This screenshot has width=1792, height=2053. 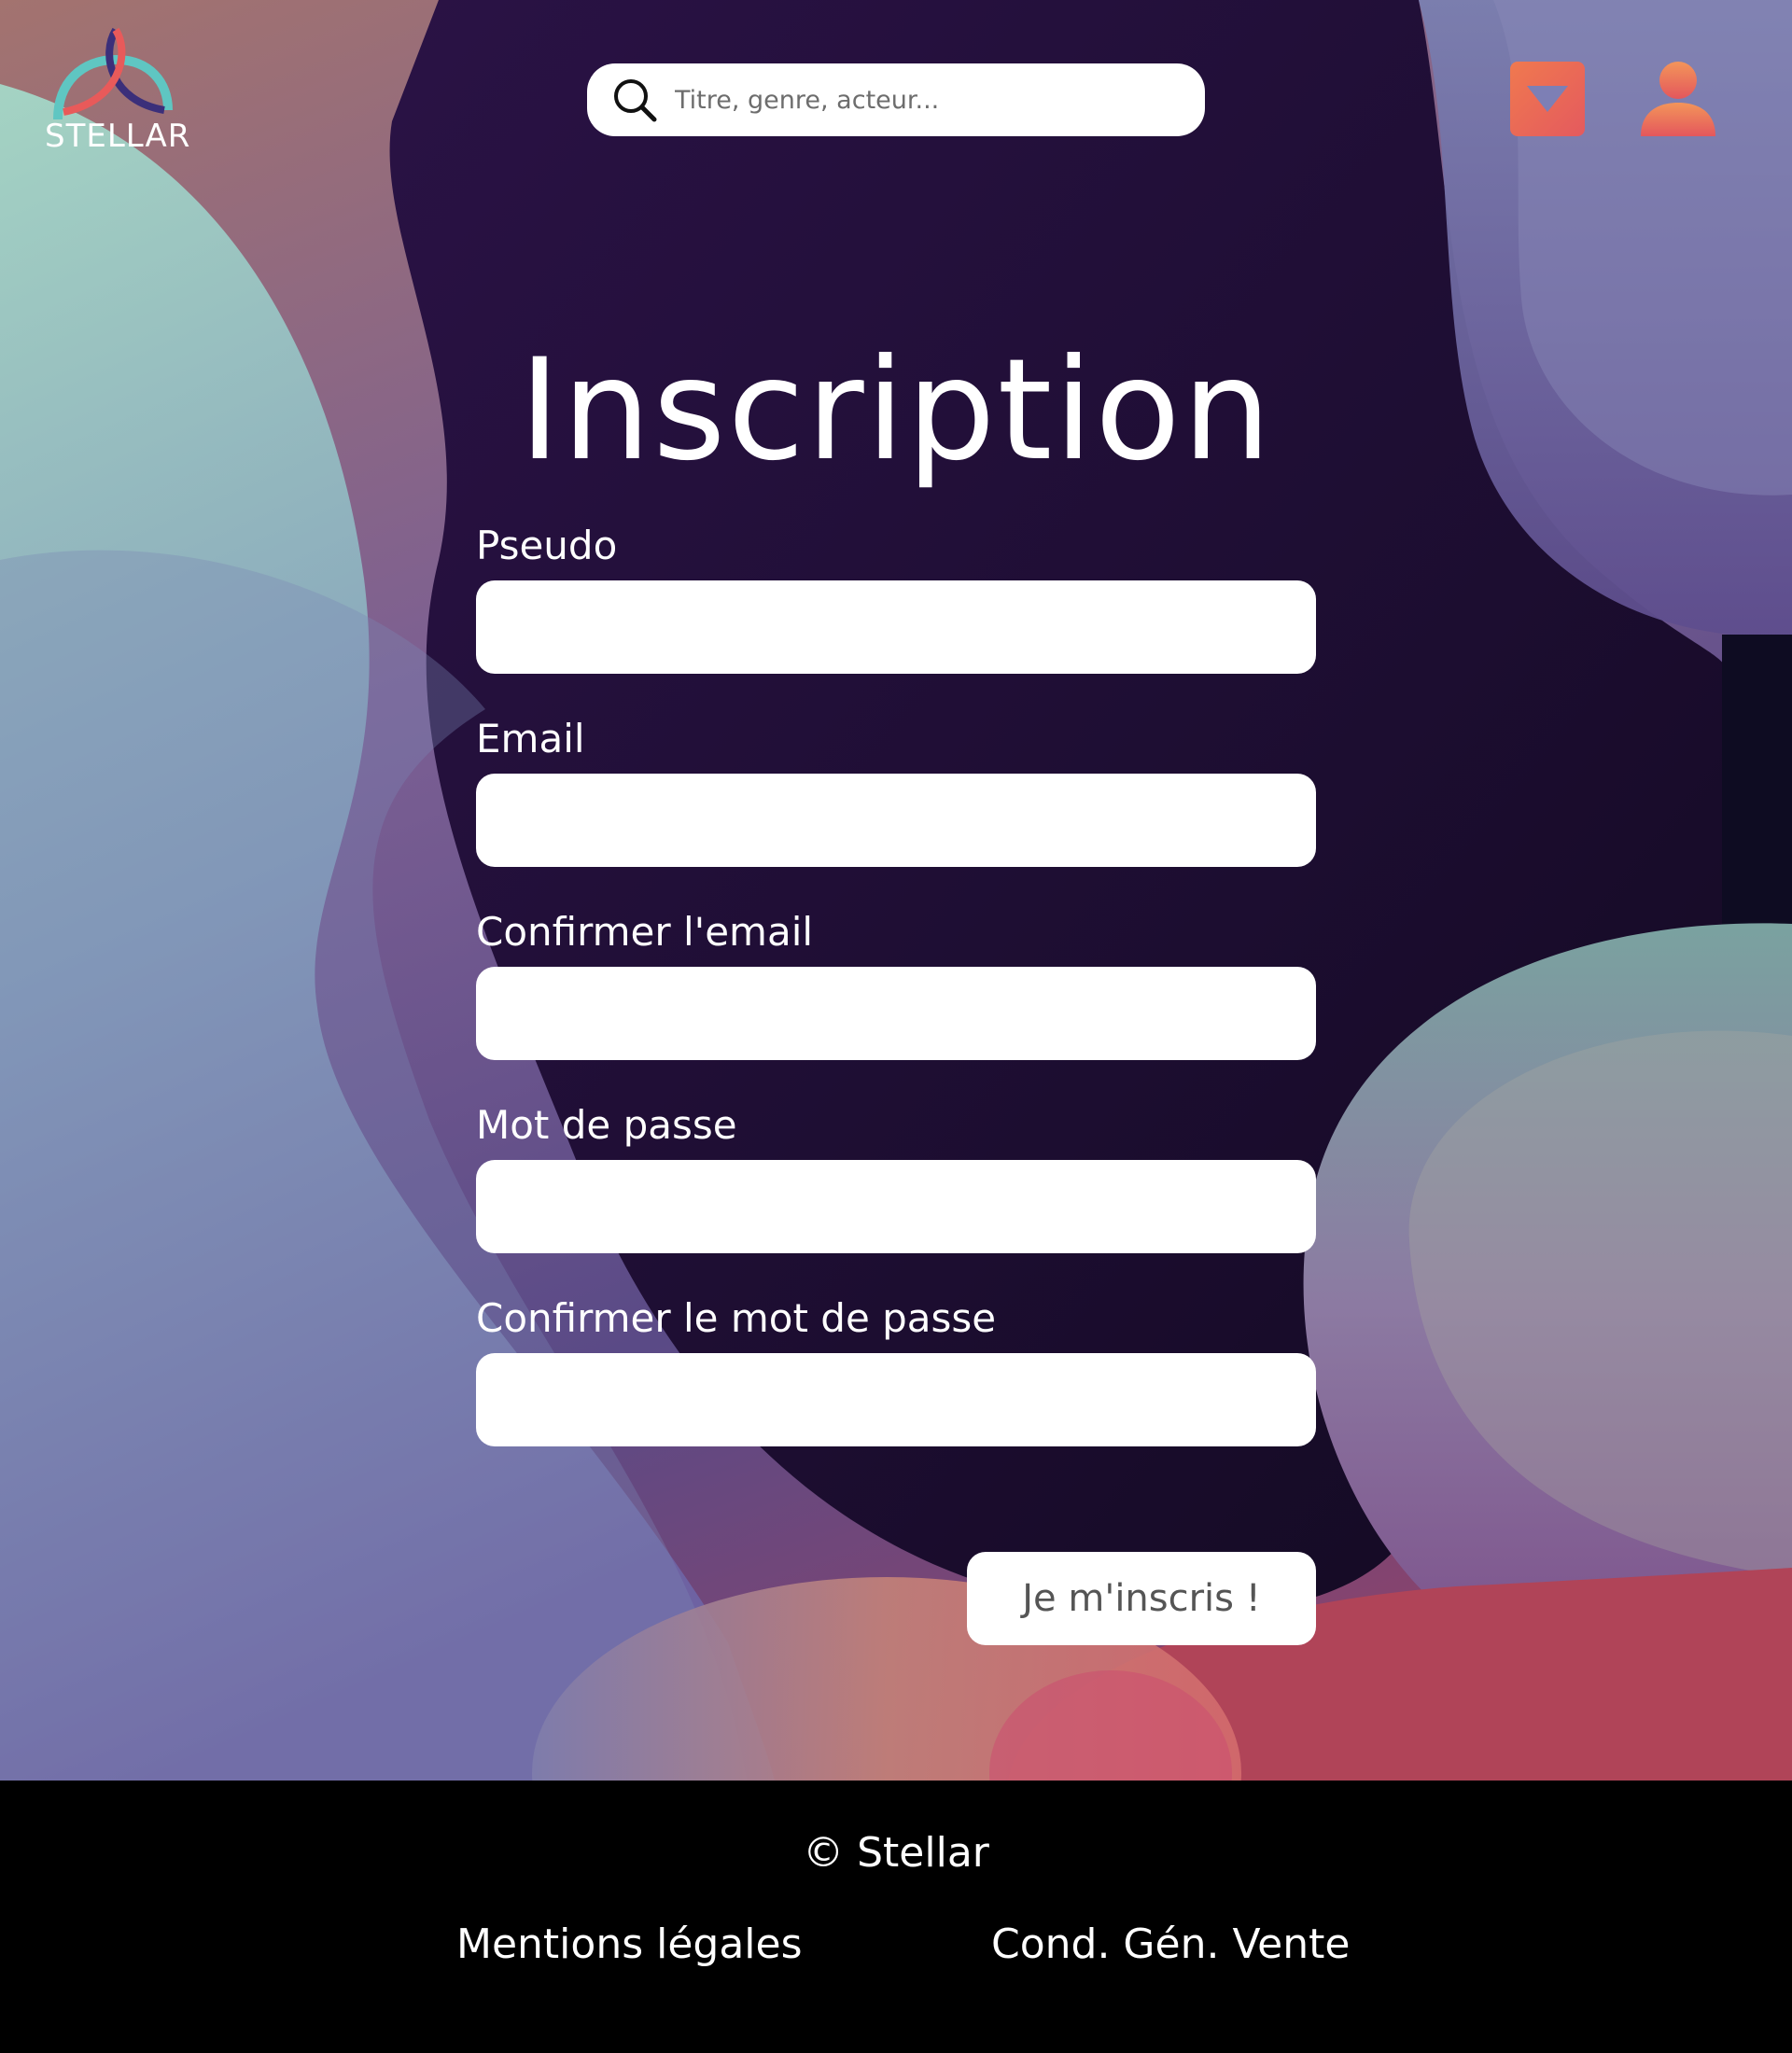 I want to click on stellar-logo: STELLAR, so click(x=118, y=91).